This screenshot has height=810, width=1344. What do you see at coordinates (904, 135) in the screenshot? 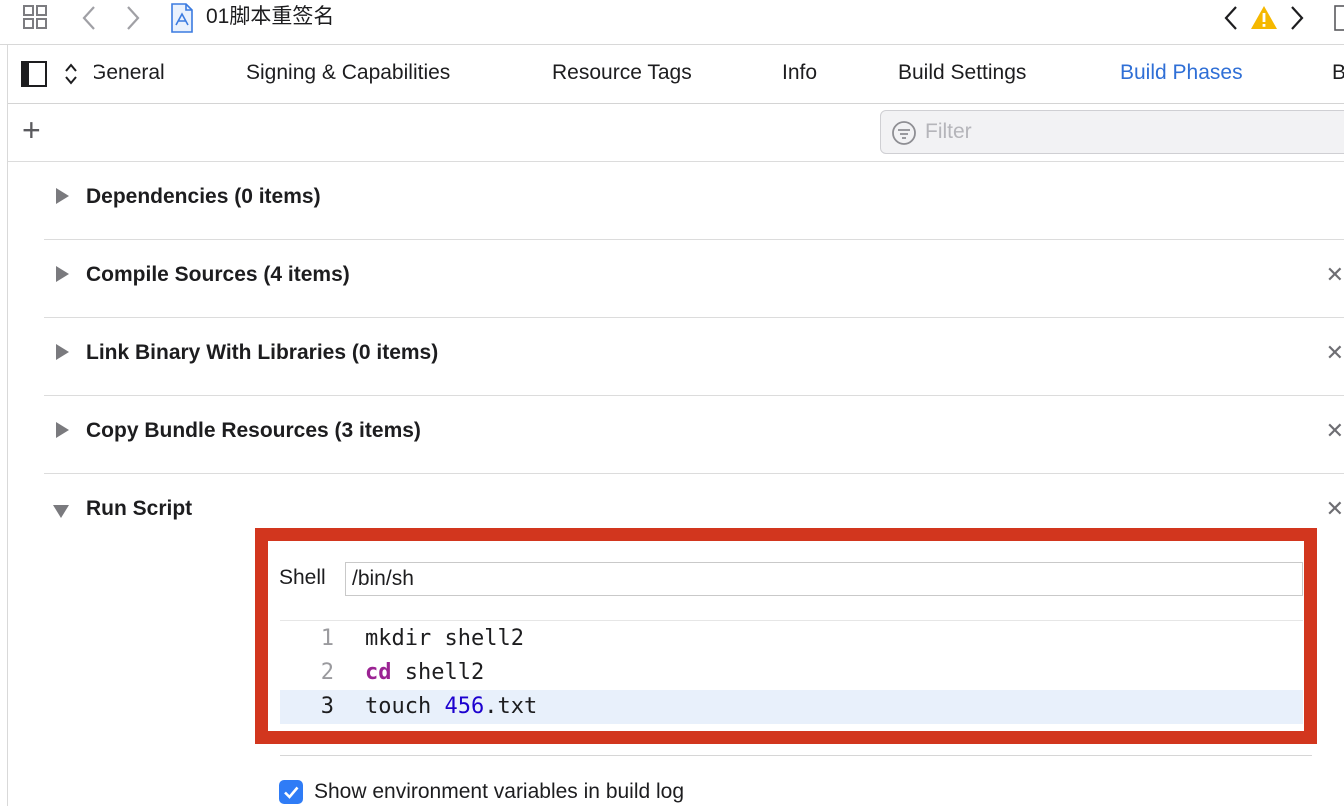
I see `filter-icon` at bounding box center [904, 135].